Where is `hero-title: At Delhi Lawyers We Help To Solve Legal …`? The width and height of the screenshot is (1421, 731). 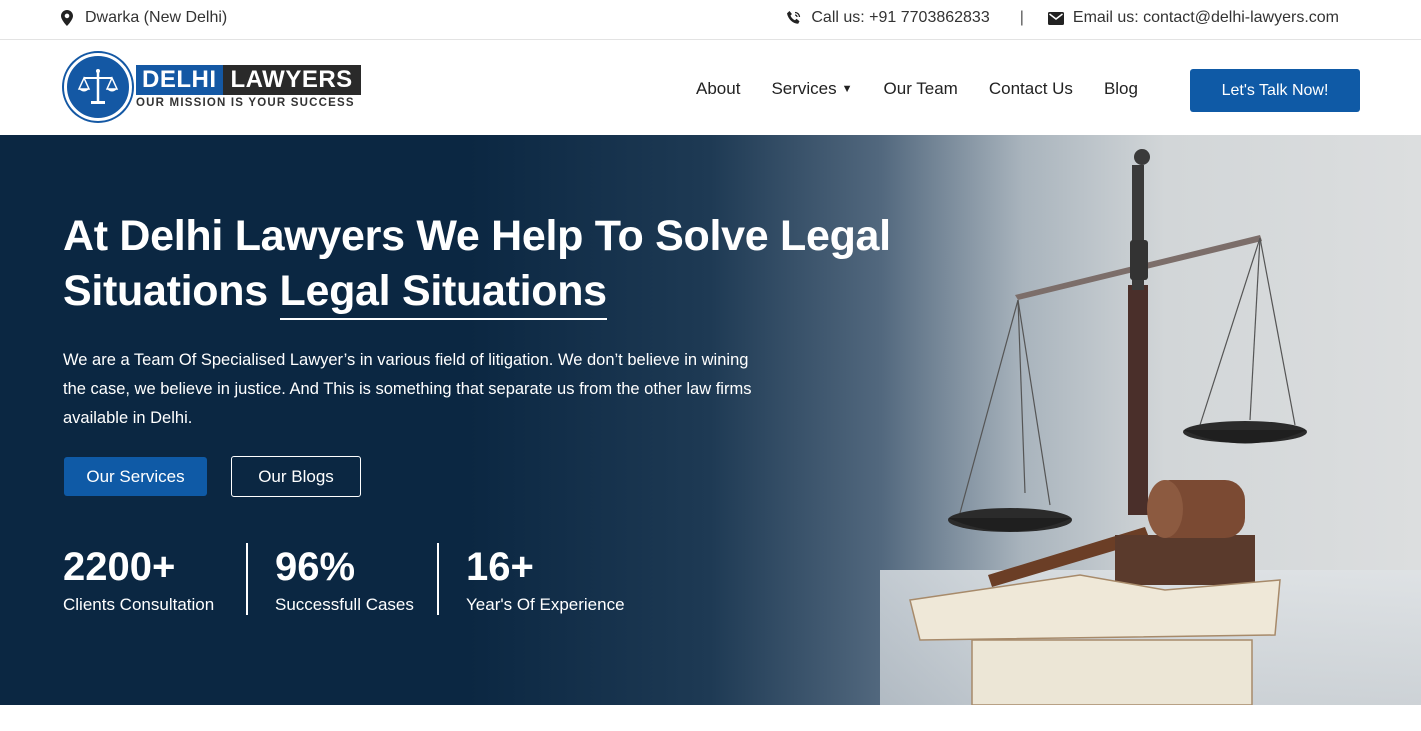 hero-title: At Delhi Lawyers We Help To Solve Legal … is located at coordinates (503, 264).